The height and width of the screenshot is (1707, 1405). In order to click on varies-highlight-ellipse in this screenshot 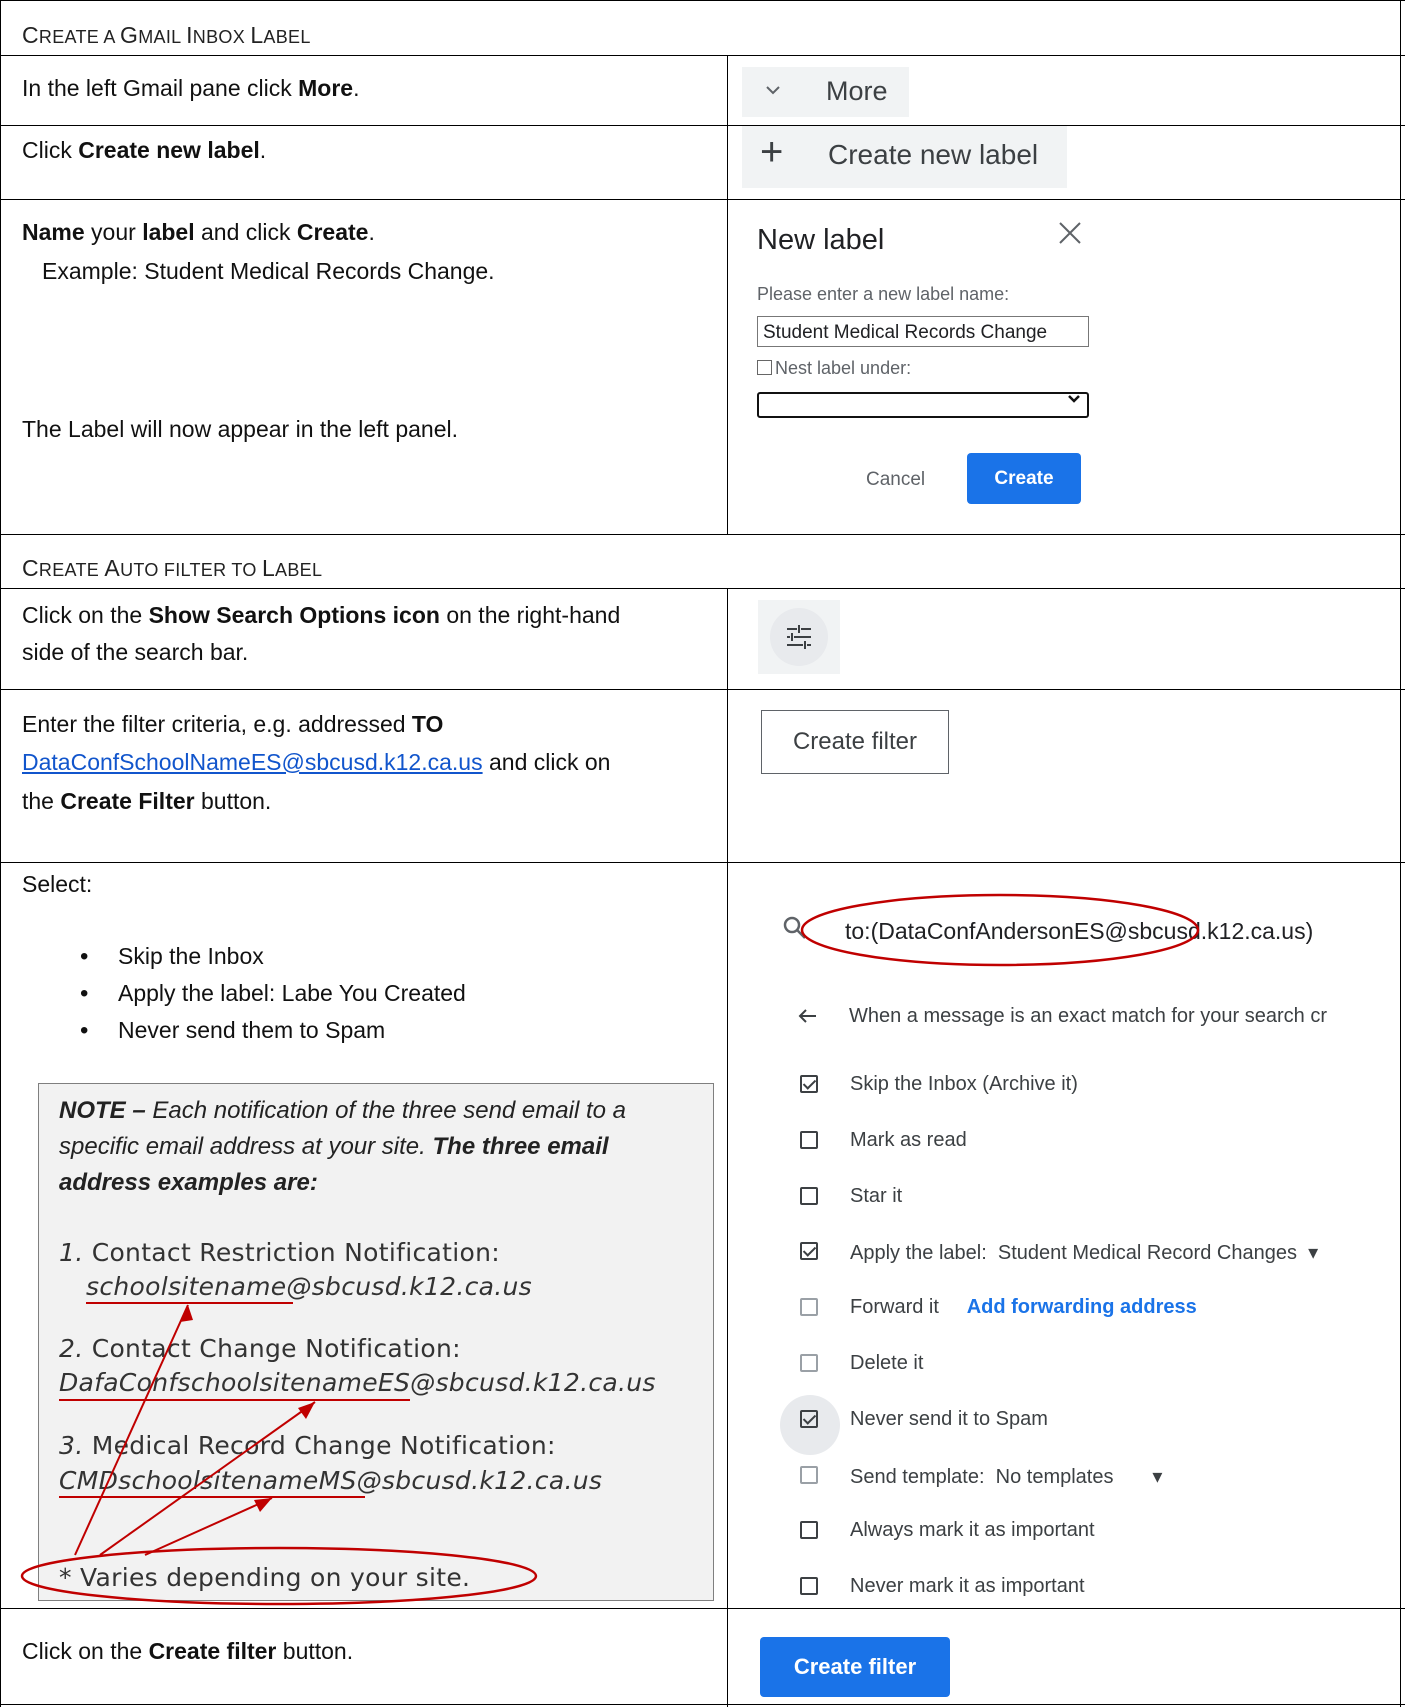, I will do `click(279, 1576)`.